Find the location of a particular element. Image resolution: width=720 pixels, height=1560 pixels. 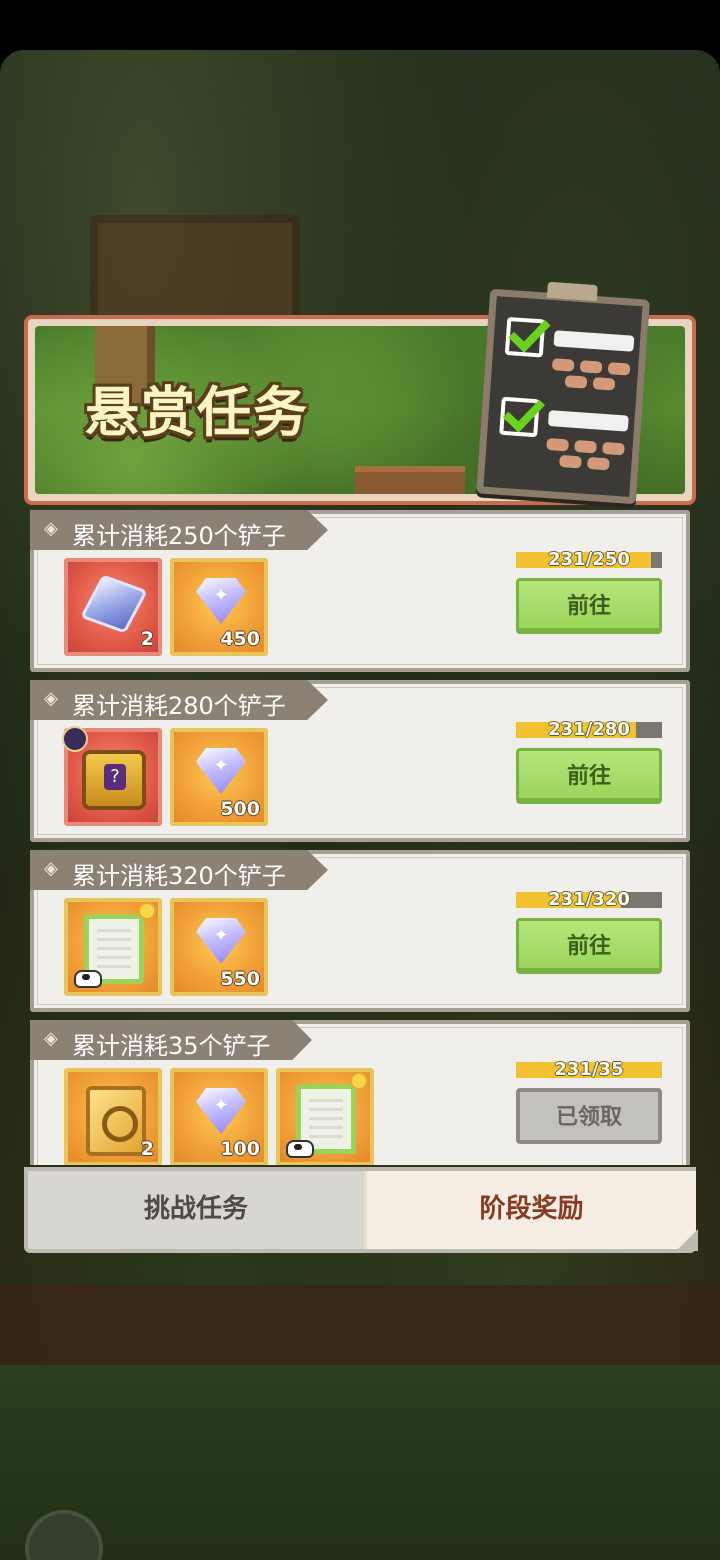

background-field is located at coordinates (360, 1462).